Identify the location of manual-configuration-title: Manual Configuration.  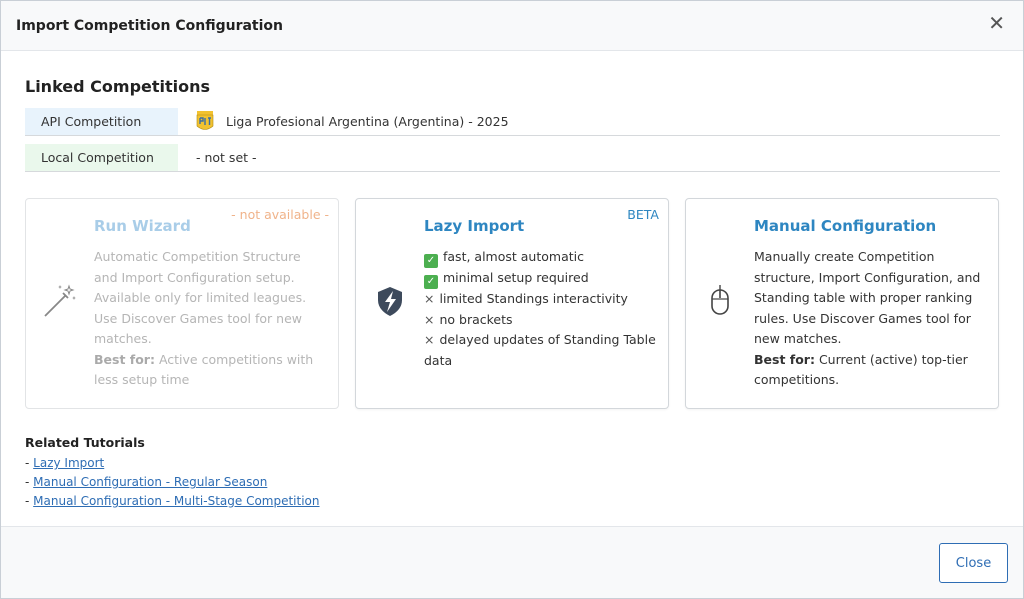
(845, 226).